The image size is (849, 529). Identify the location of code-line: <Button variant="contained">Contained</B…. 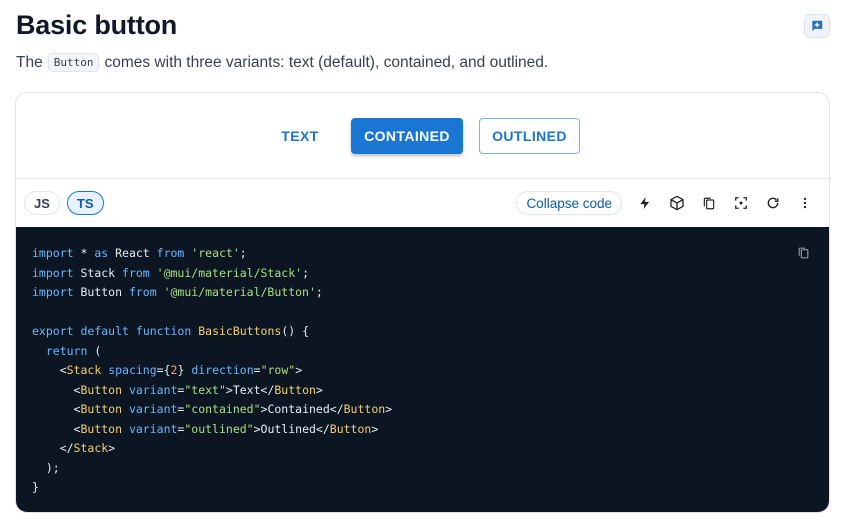
(422, 410).